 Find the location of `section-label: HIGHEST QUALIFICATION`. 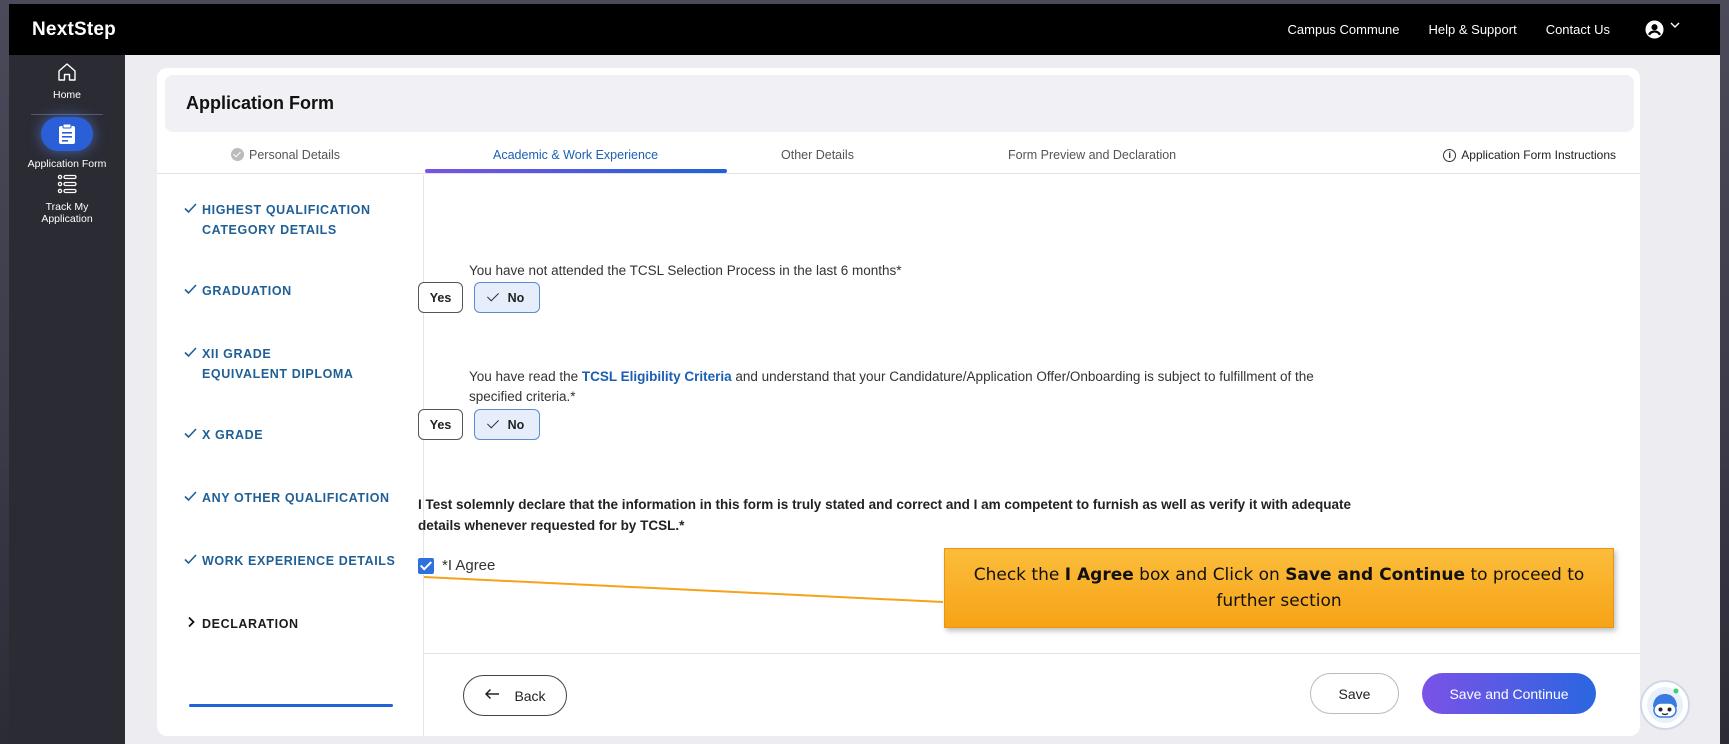

section-label: HIGHEST QUALIFICATION is located at coordinates (286, 210).